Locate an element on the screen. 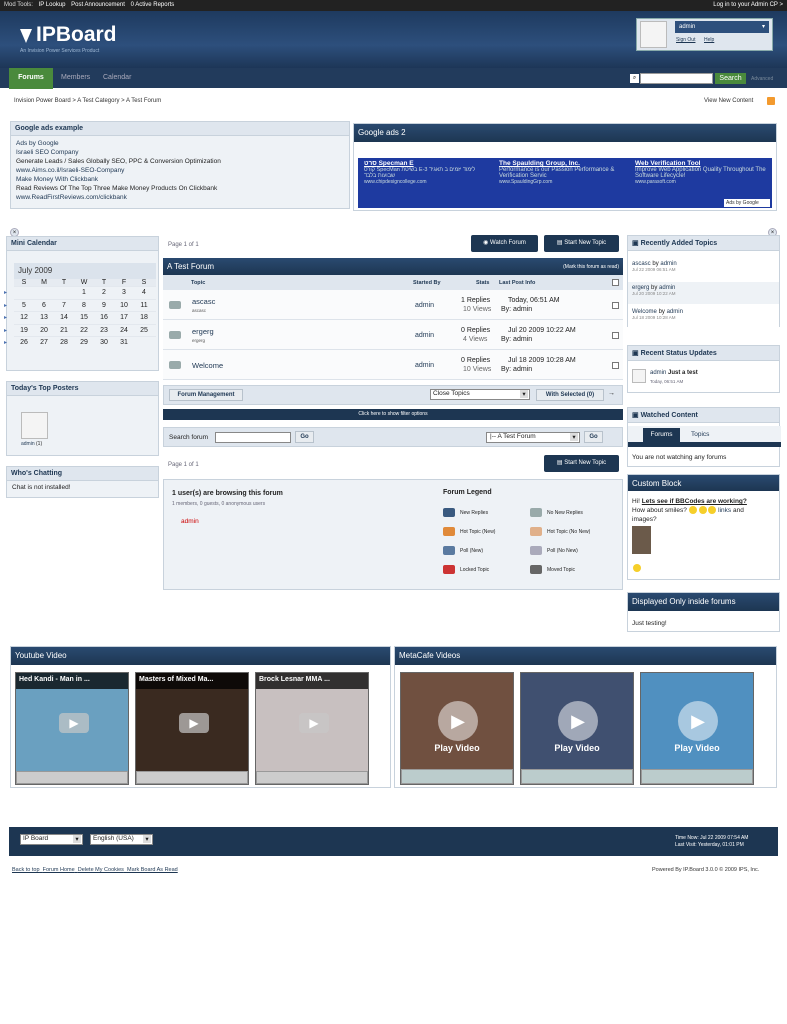 The height and width of the screenshot is (1024, 787). breadcrumb-item: A Test Forum is located at coordinates (143, 101).